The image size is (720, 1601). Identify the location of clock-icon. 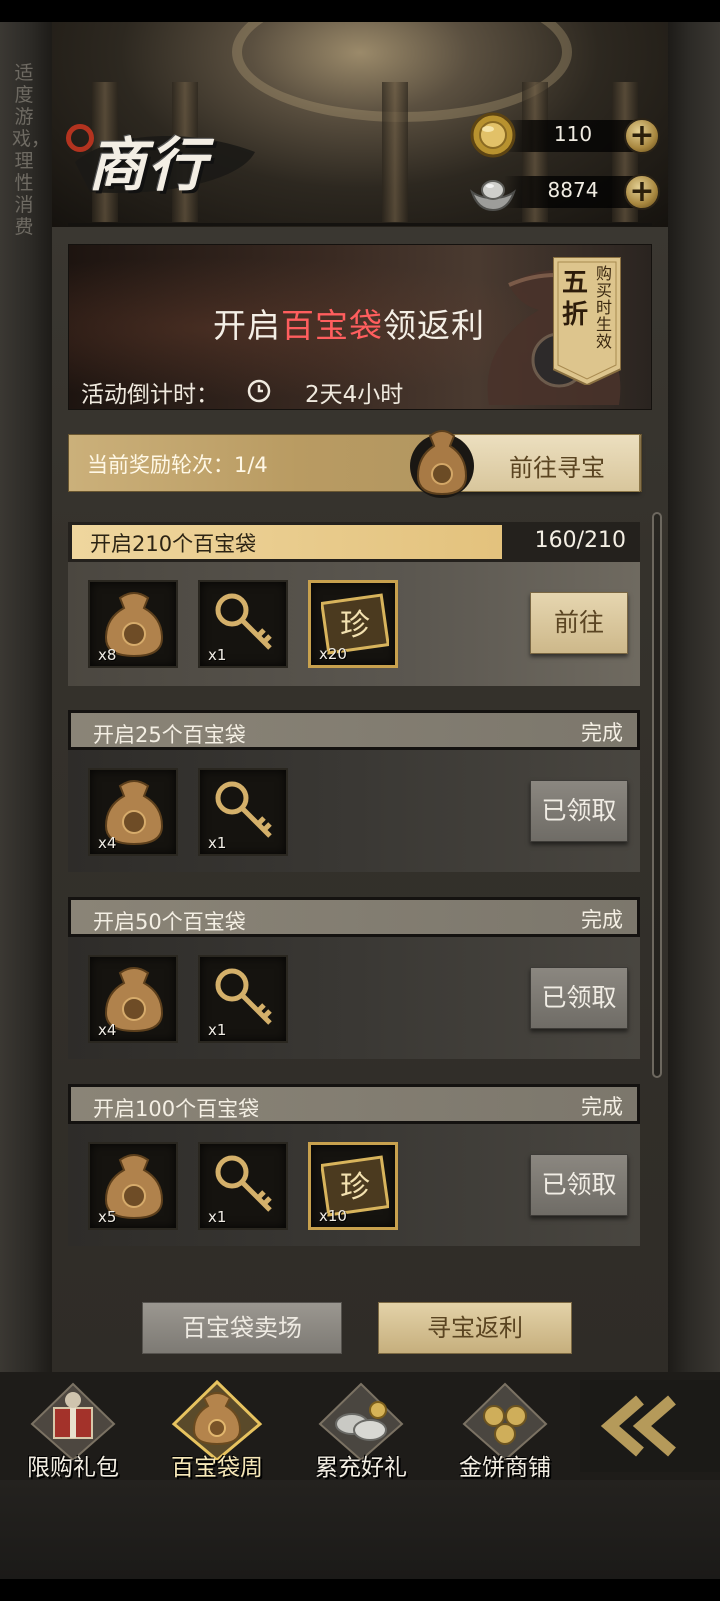
(259, 391).